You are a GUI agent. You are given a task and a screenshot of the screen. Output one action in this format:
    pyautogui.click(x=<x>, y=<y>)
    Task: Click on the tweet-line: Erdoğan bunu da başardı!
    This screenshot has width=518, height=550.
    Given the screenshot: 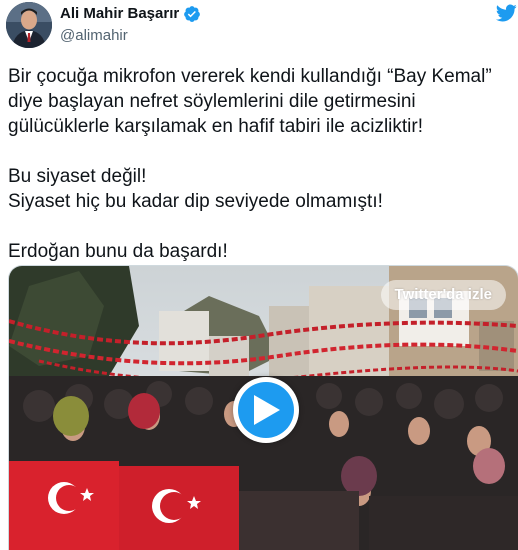 What is the action you would take?
    pyautogui.click(x=118, y=251)
    